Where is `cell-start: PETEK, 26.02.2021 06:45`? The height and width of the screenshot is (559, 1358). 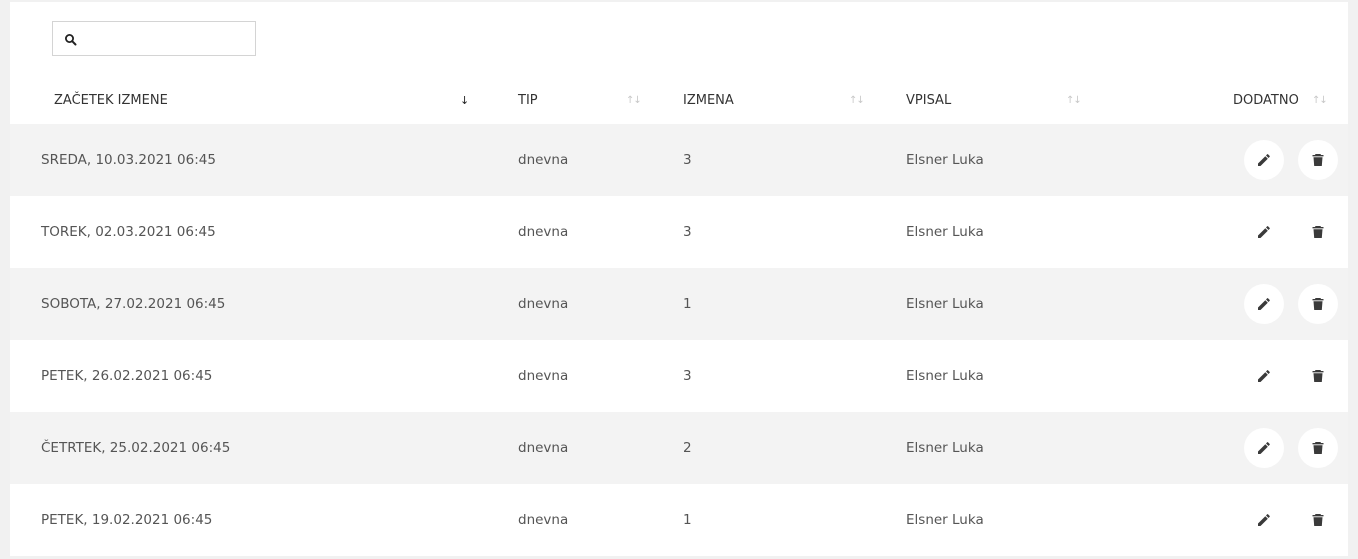 cell-start: PETEK, 26.02.2021 06:45 is located at coordinates (127, 376).